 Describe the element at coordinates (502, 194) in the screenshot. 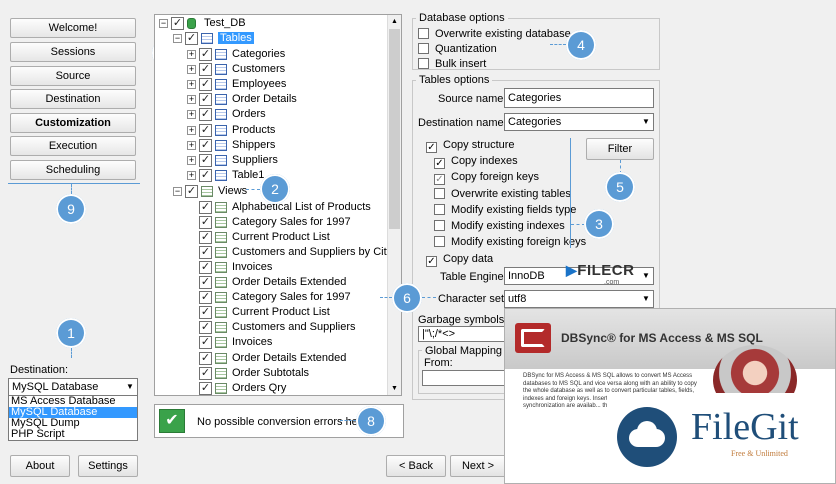

I see `overwrite-tables-checkbox: Overwrite existing tables` at that location.